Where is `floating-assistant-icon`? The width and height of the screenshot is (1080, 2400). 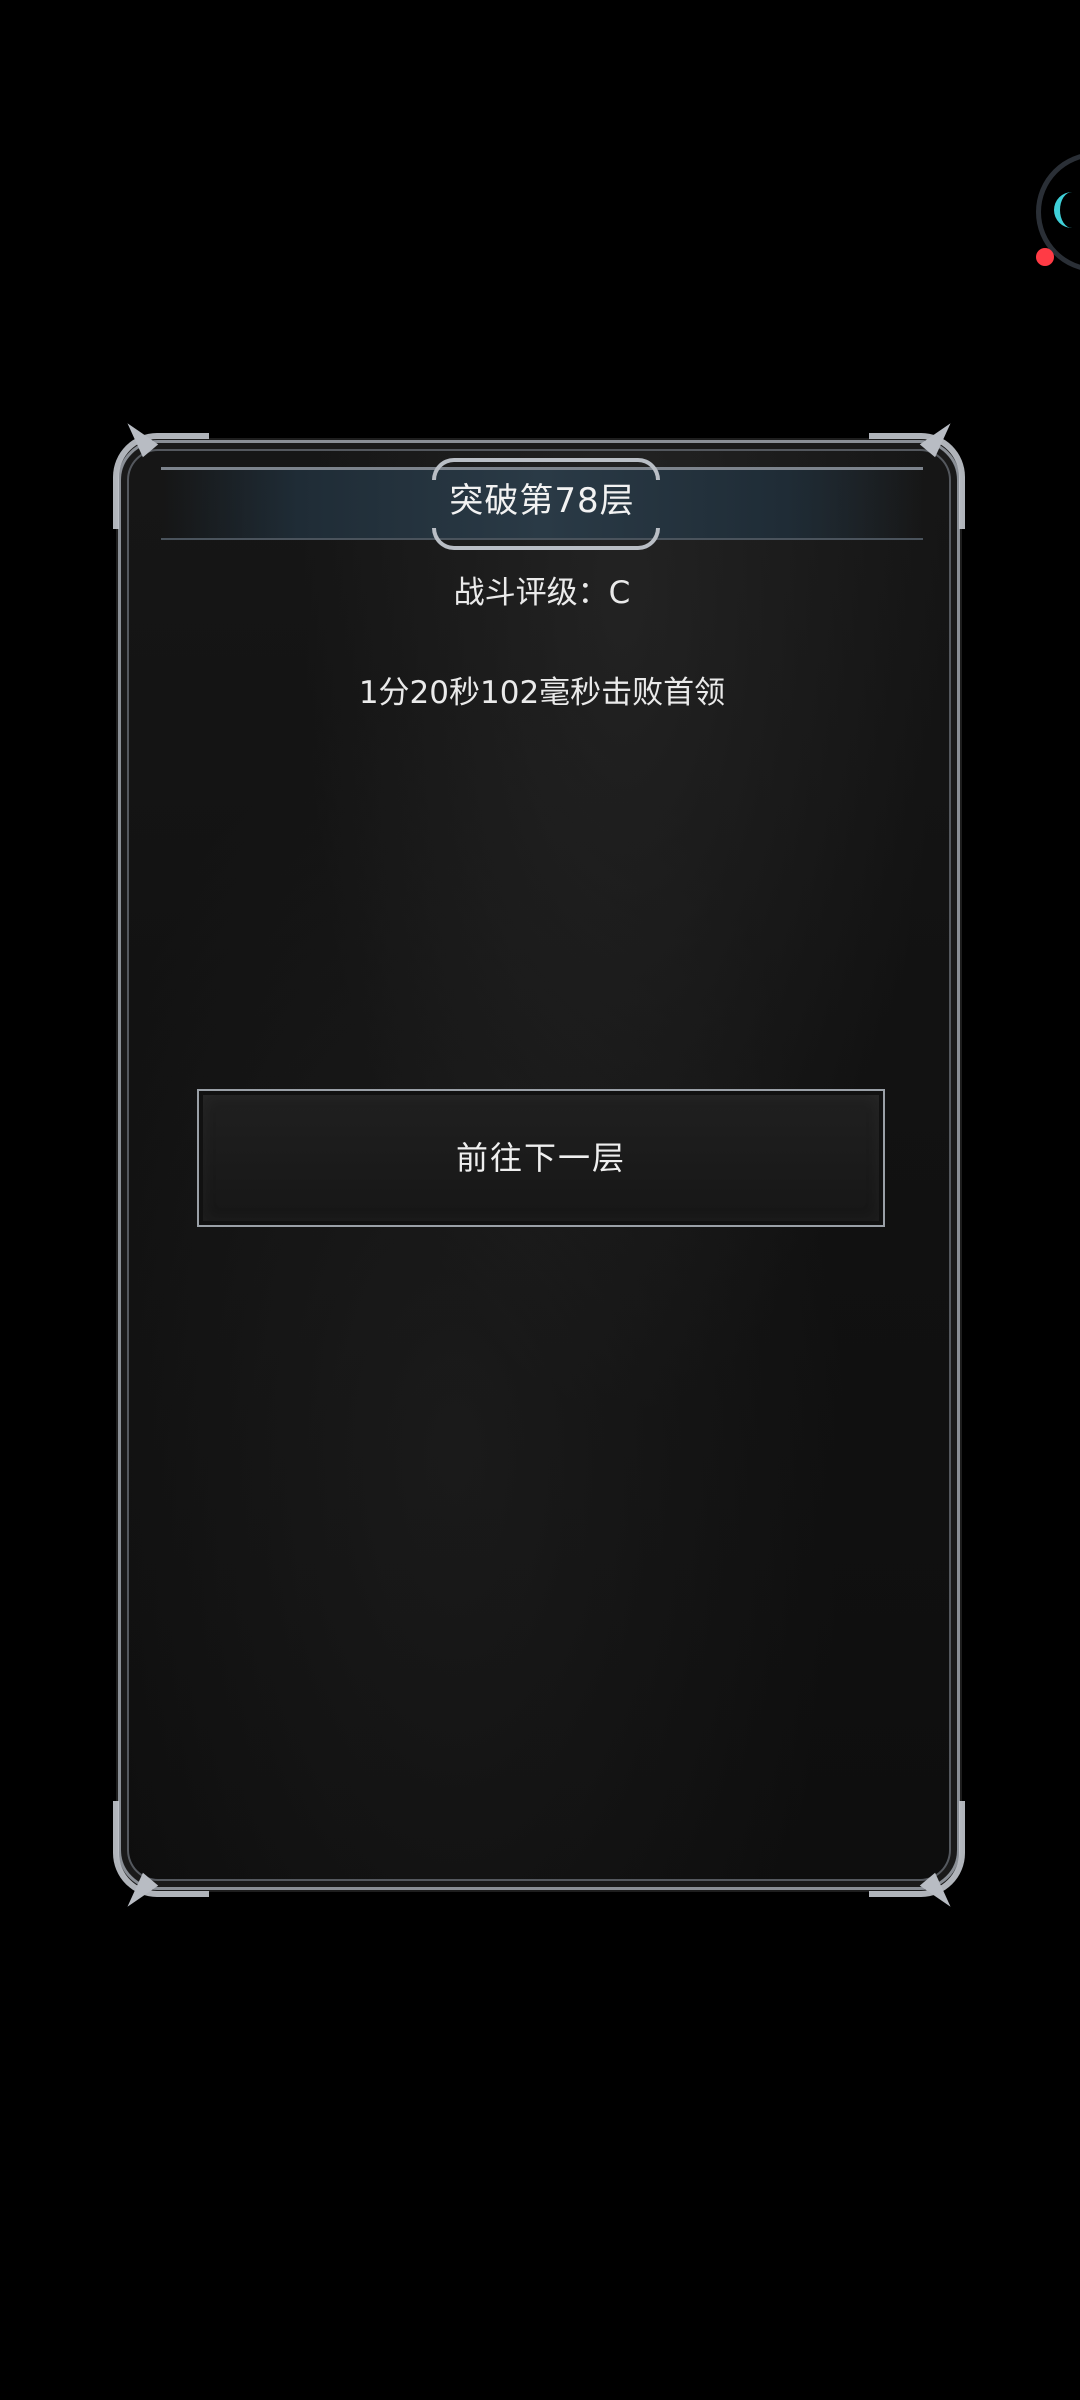
floating-assistant-icon is located at coordinates (1058, 217).